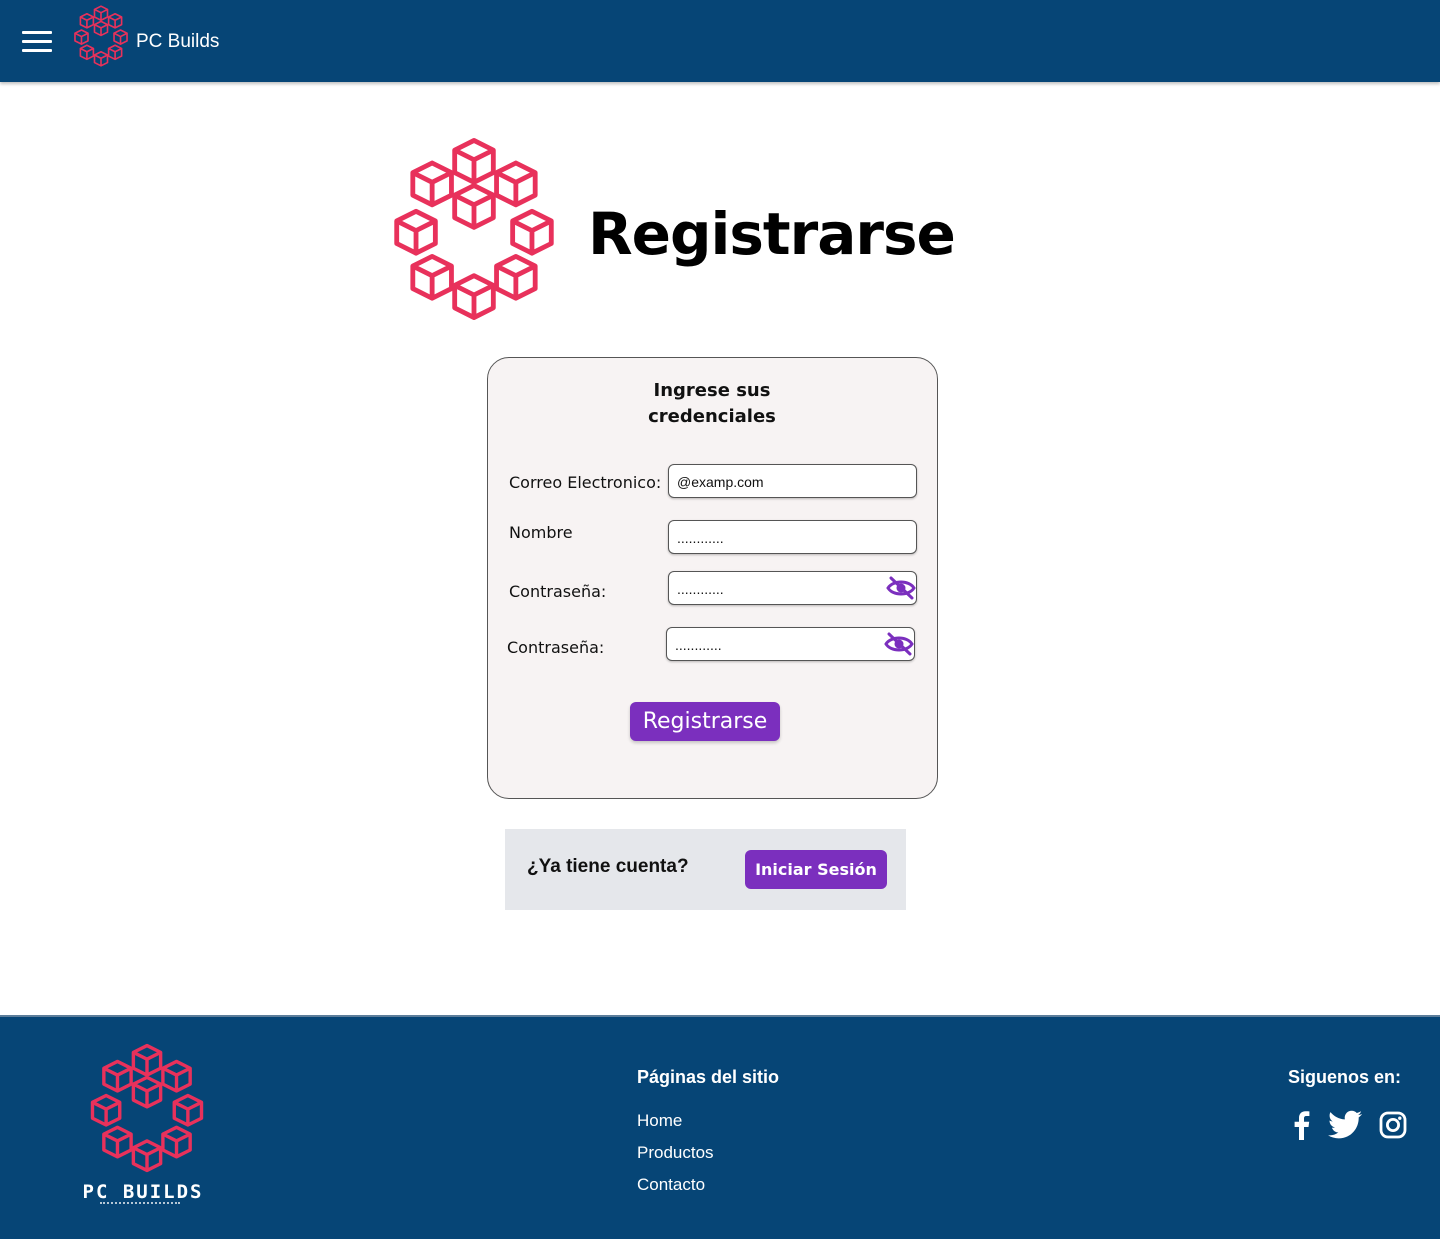  Describe the element at coordinates (541, 532) in the screenshot. I see `name-label: Nombre` at that location.